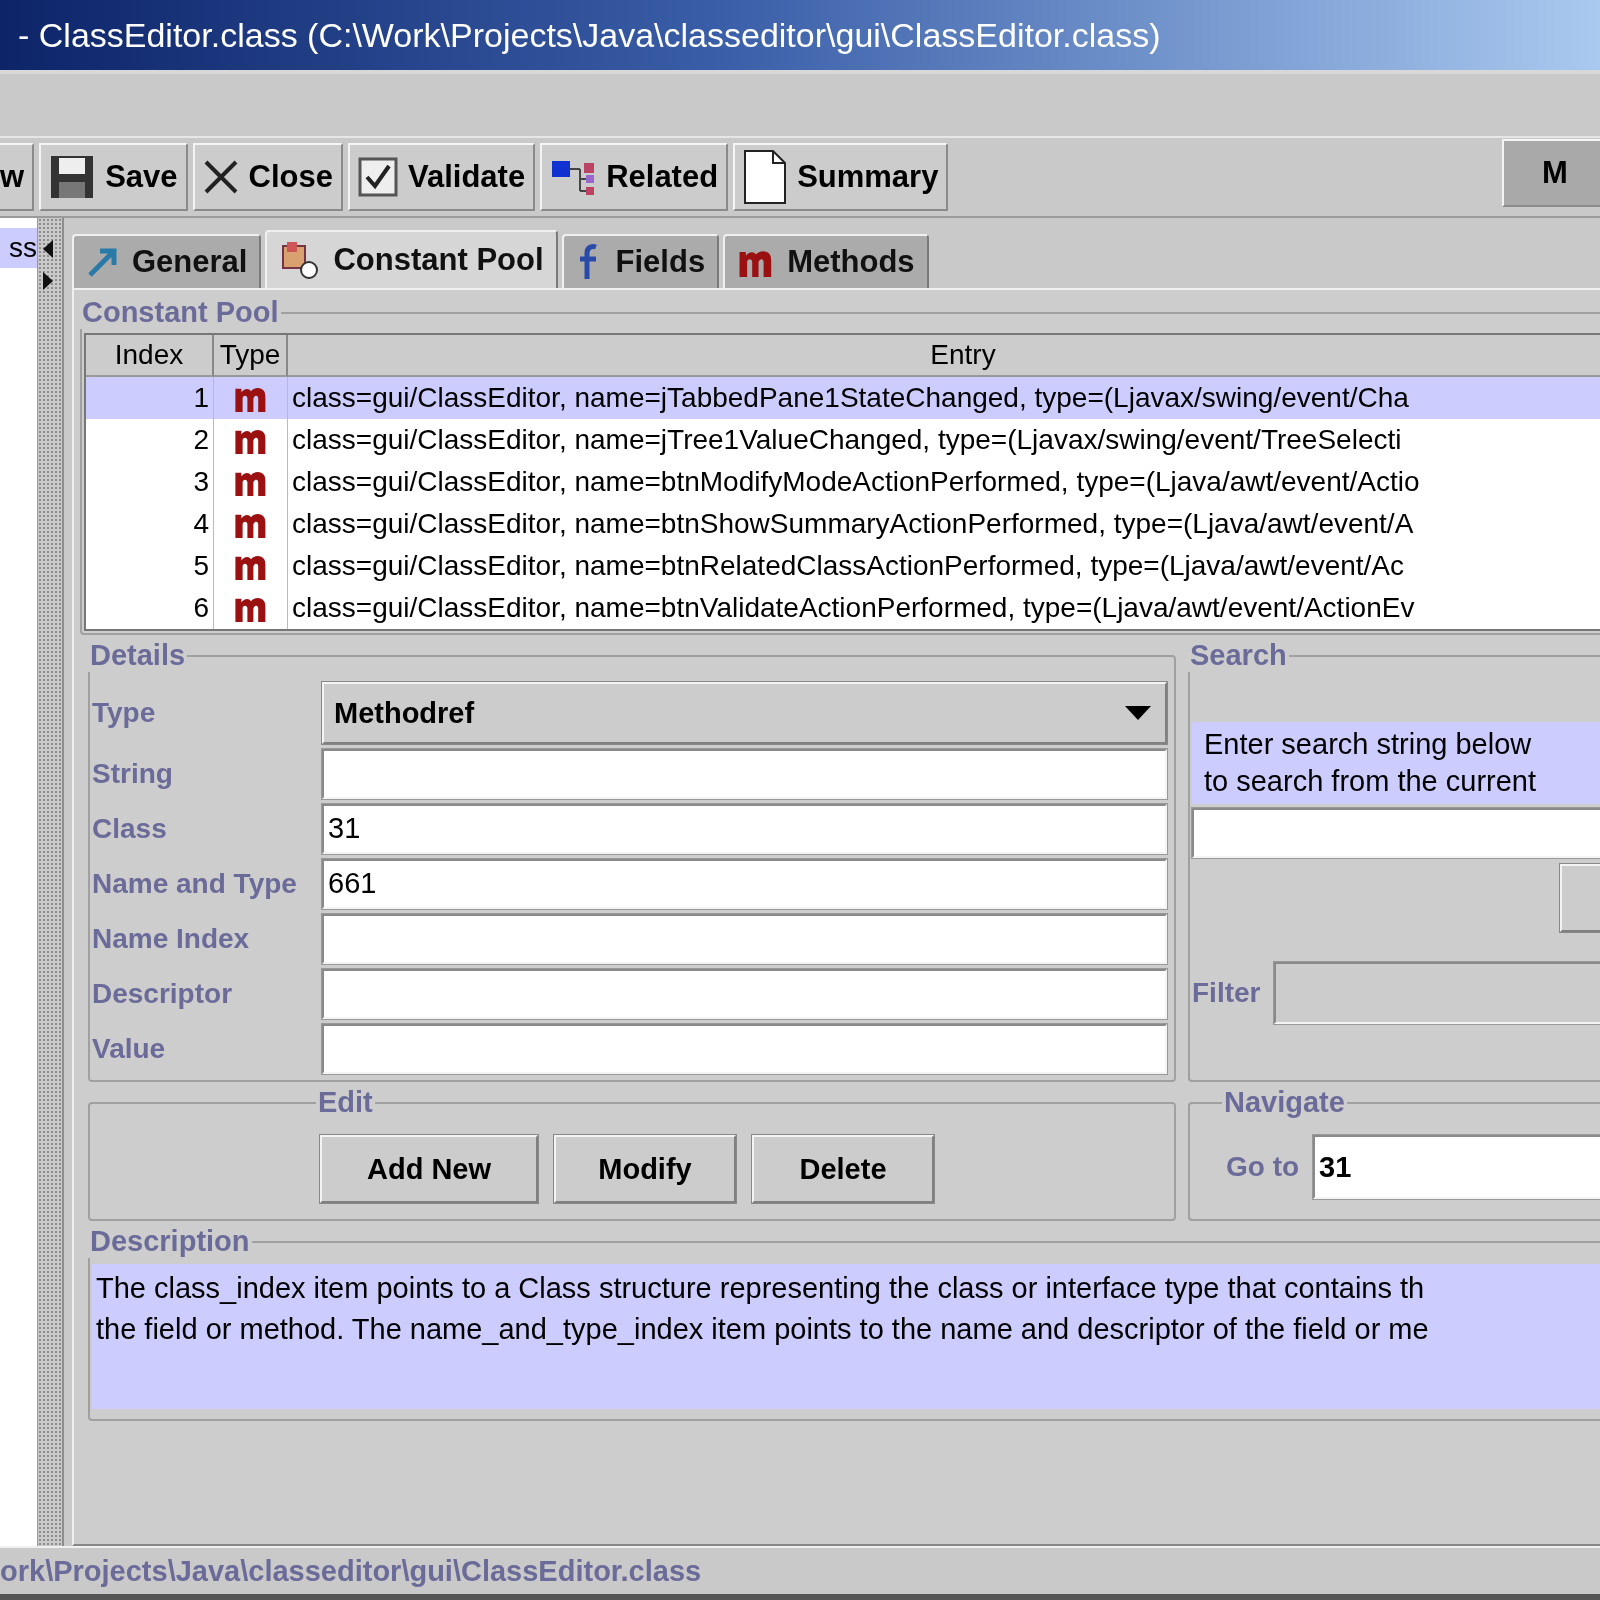 The width and height of the screenshot is (1600, 1600). I want to click on toolbar-button: Related, so click(634, 177).